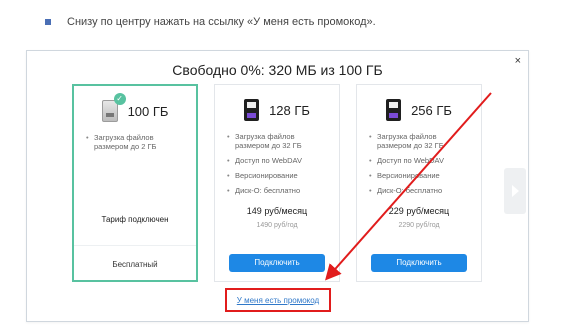 Image resolution: width=576 pixels, height=334 pixels. What do you see at coordinates (289, 110) in the screenshot?
I see `plan-size: 128 ГБ` at bounding box center [289, 110].